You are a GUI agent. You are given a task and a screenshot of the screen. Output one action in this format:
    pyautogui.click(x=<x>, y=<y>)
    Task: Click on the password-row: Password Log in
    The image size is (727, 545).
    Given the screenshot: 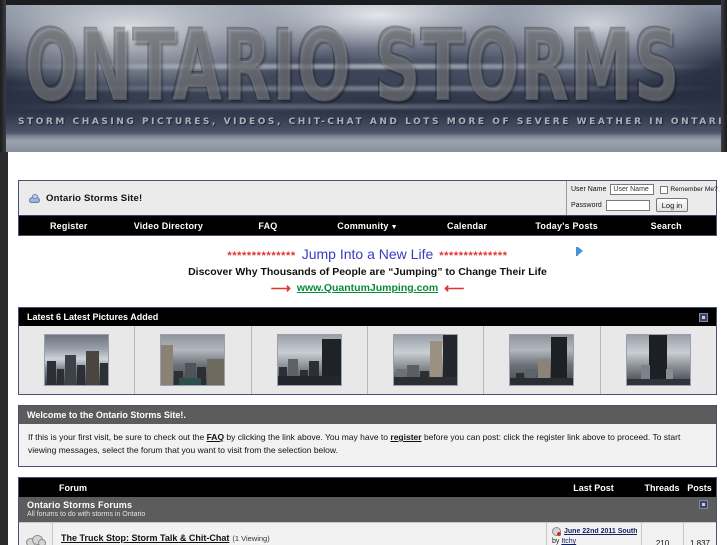 What is the action you would take?
    pyautogui.click(x=641, y=205)
    